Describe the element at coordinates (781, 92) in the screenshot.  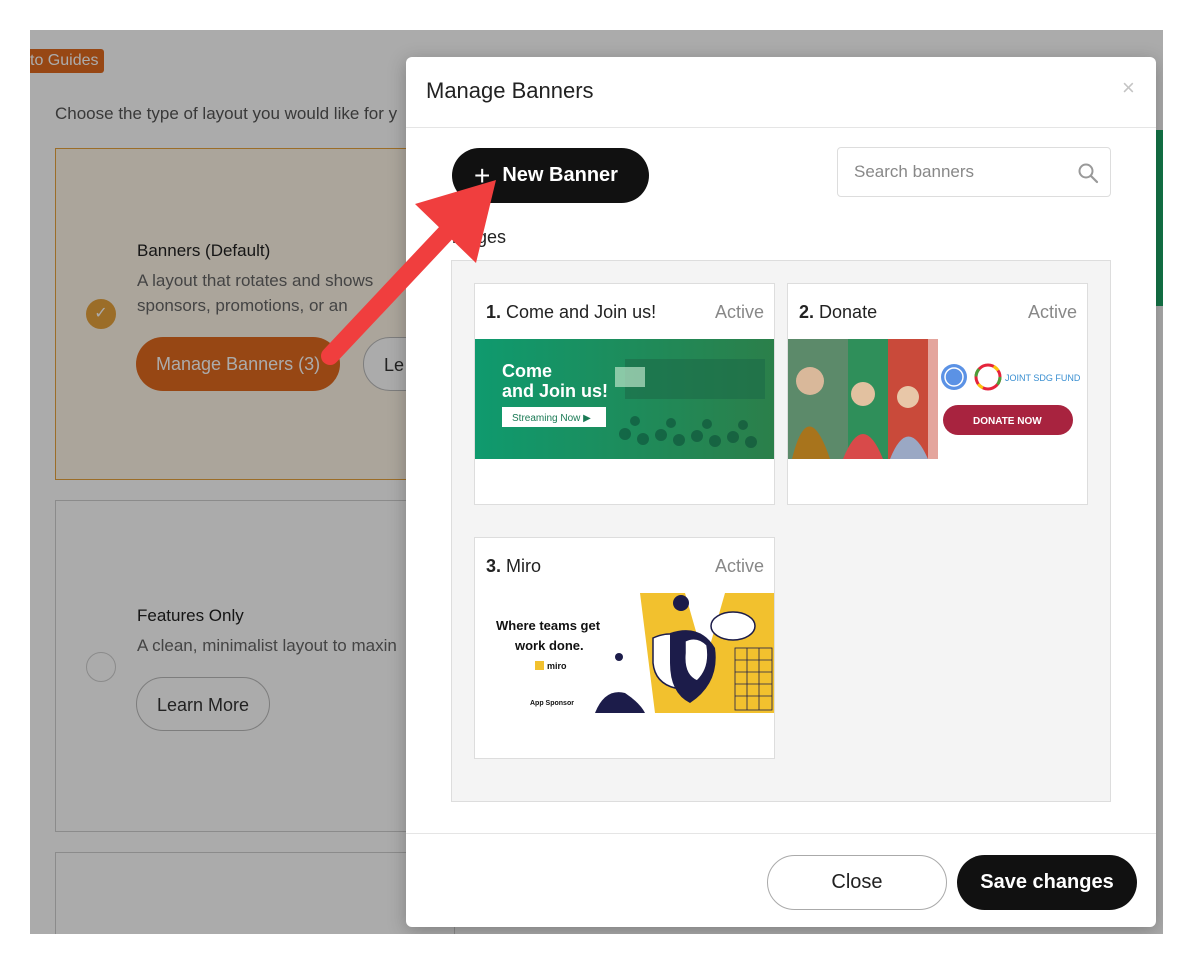
I see `modal-header: Manage Banners ×` at that location.